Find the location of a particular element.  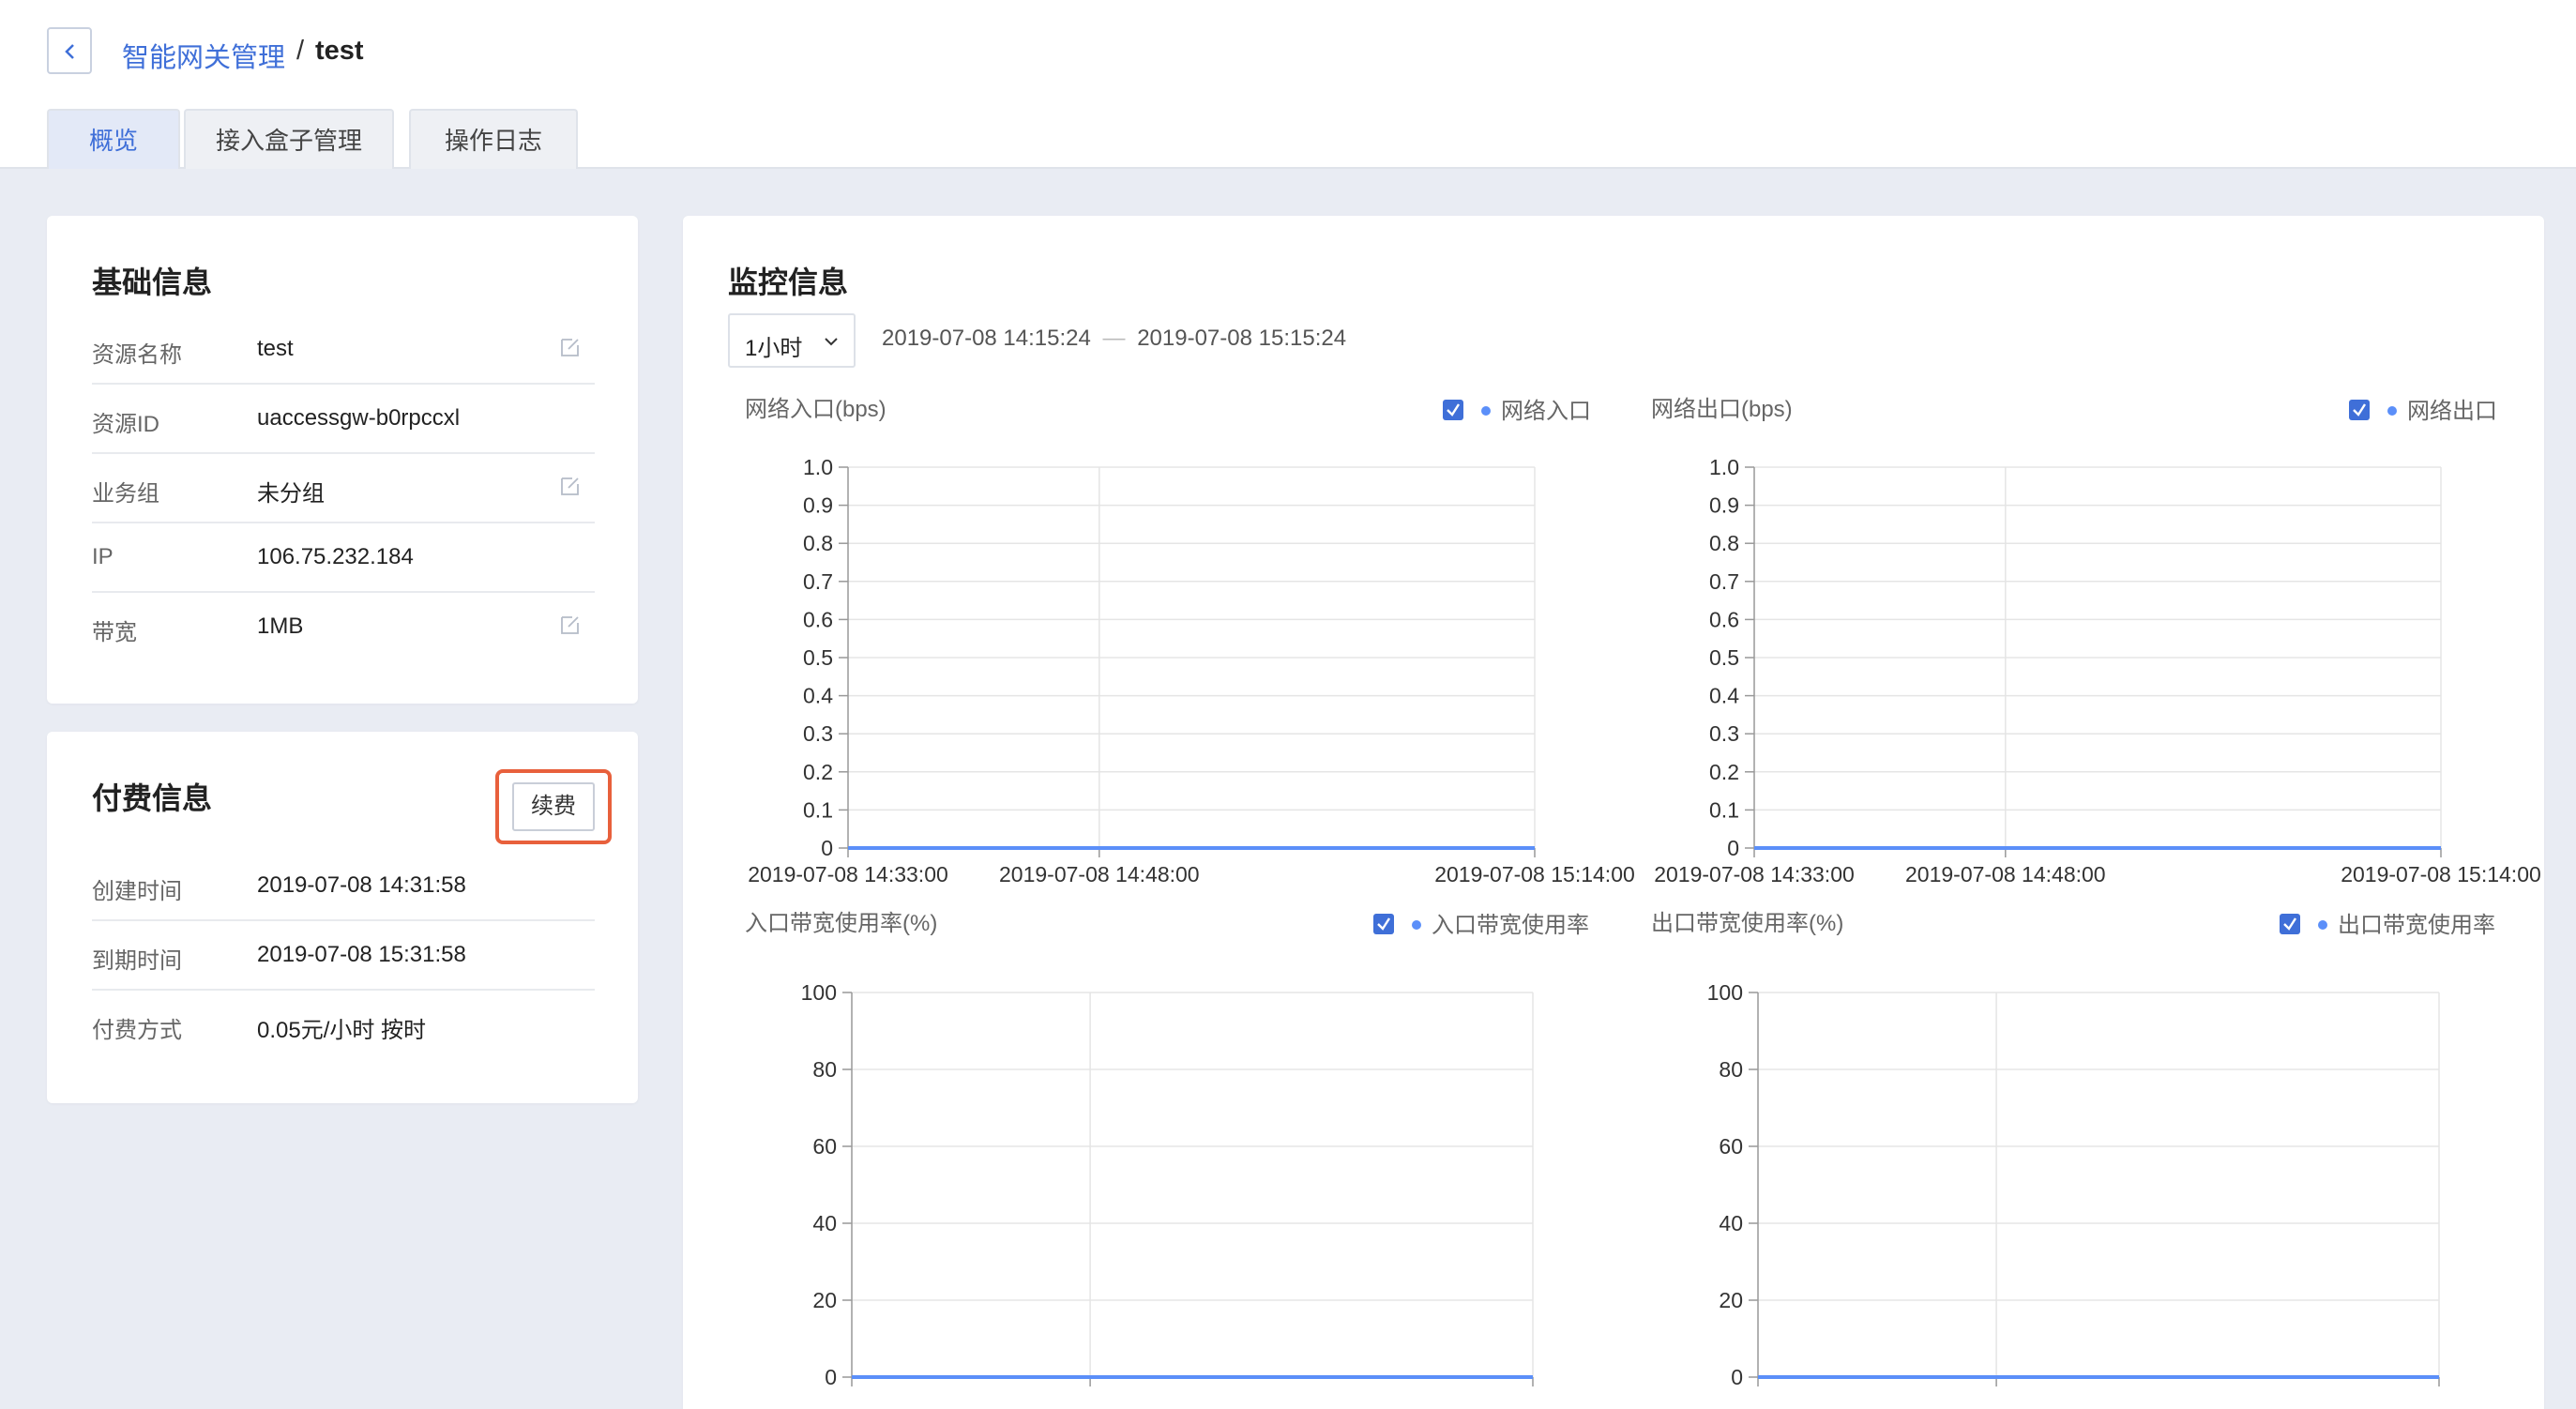

breadcrumb-current: test is located at coordinates (340, 51).